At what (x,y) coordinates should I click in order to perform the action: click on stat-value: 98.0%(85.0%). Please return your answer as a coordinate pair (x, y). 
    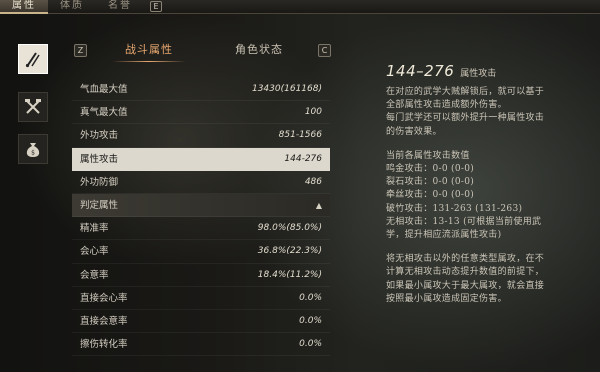
    Looking at the image, I should click on (289, 228).